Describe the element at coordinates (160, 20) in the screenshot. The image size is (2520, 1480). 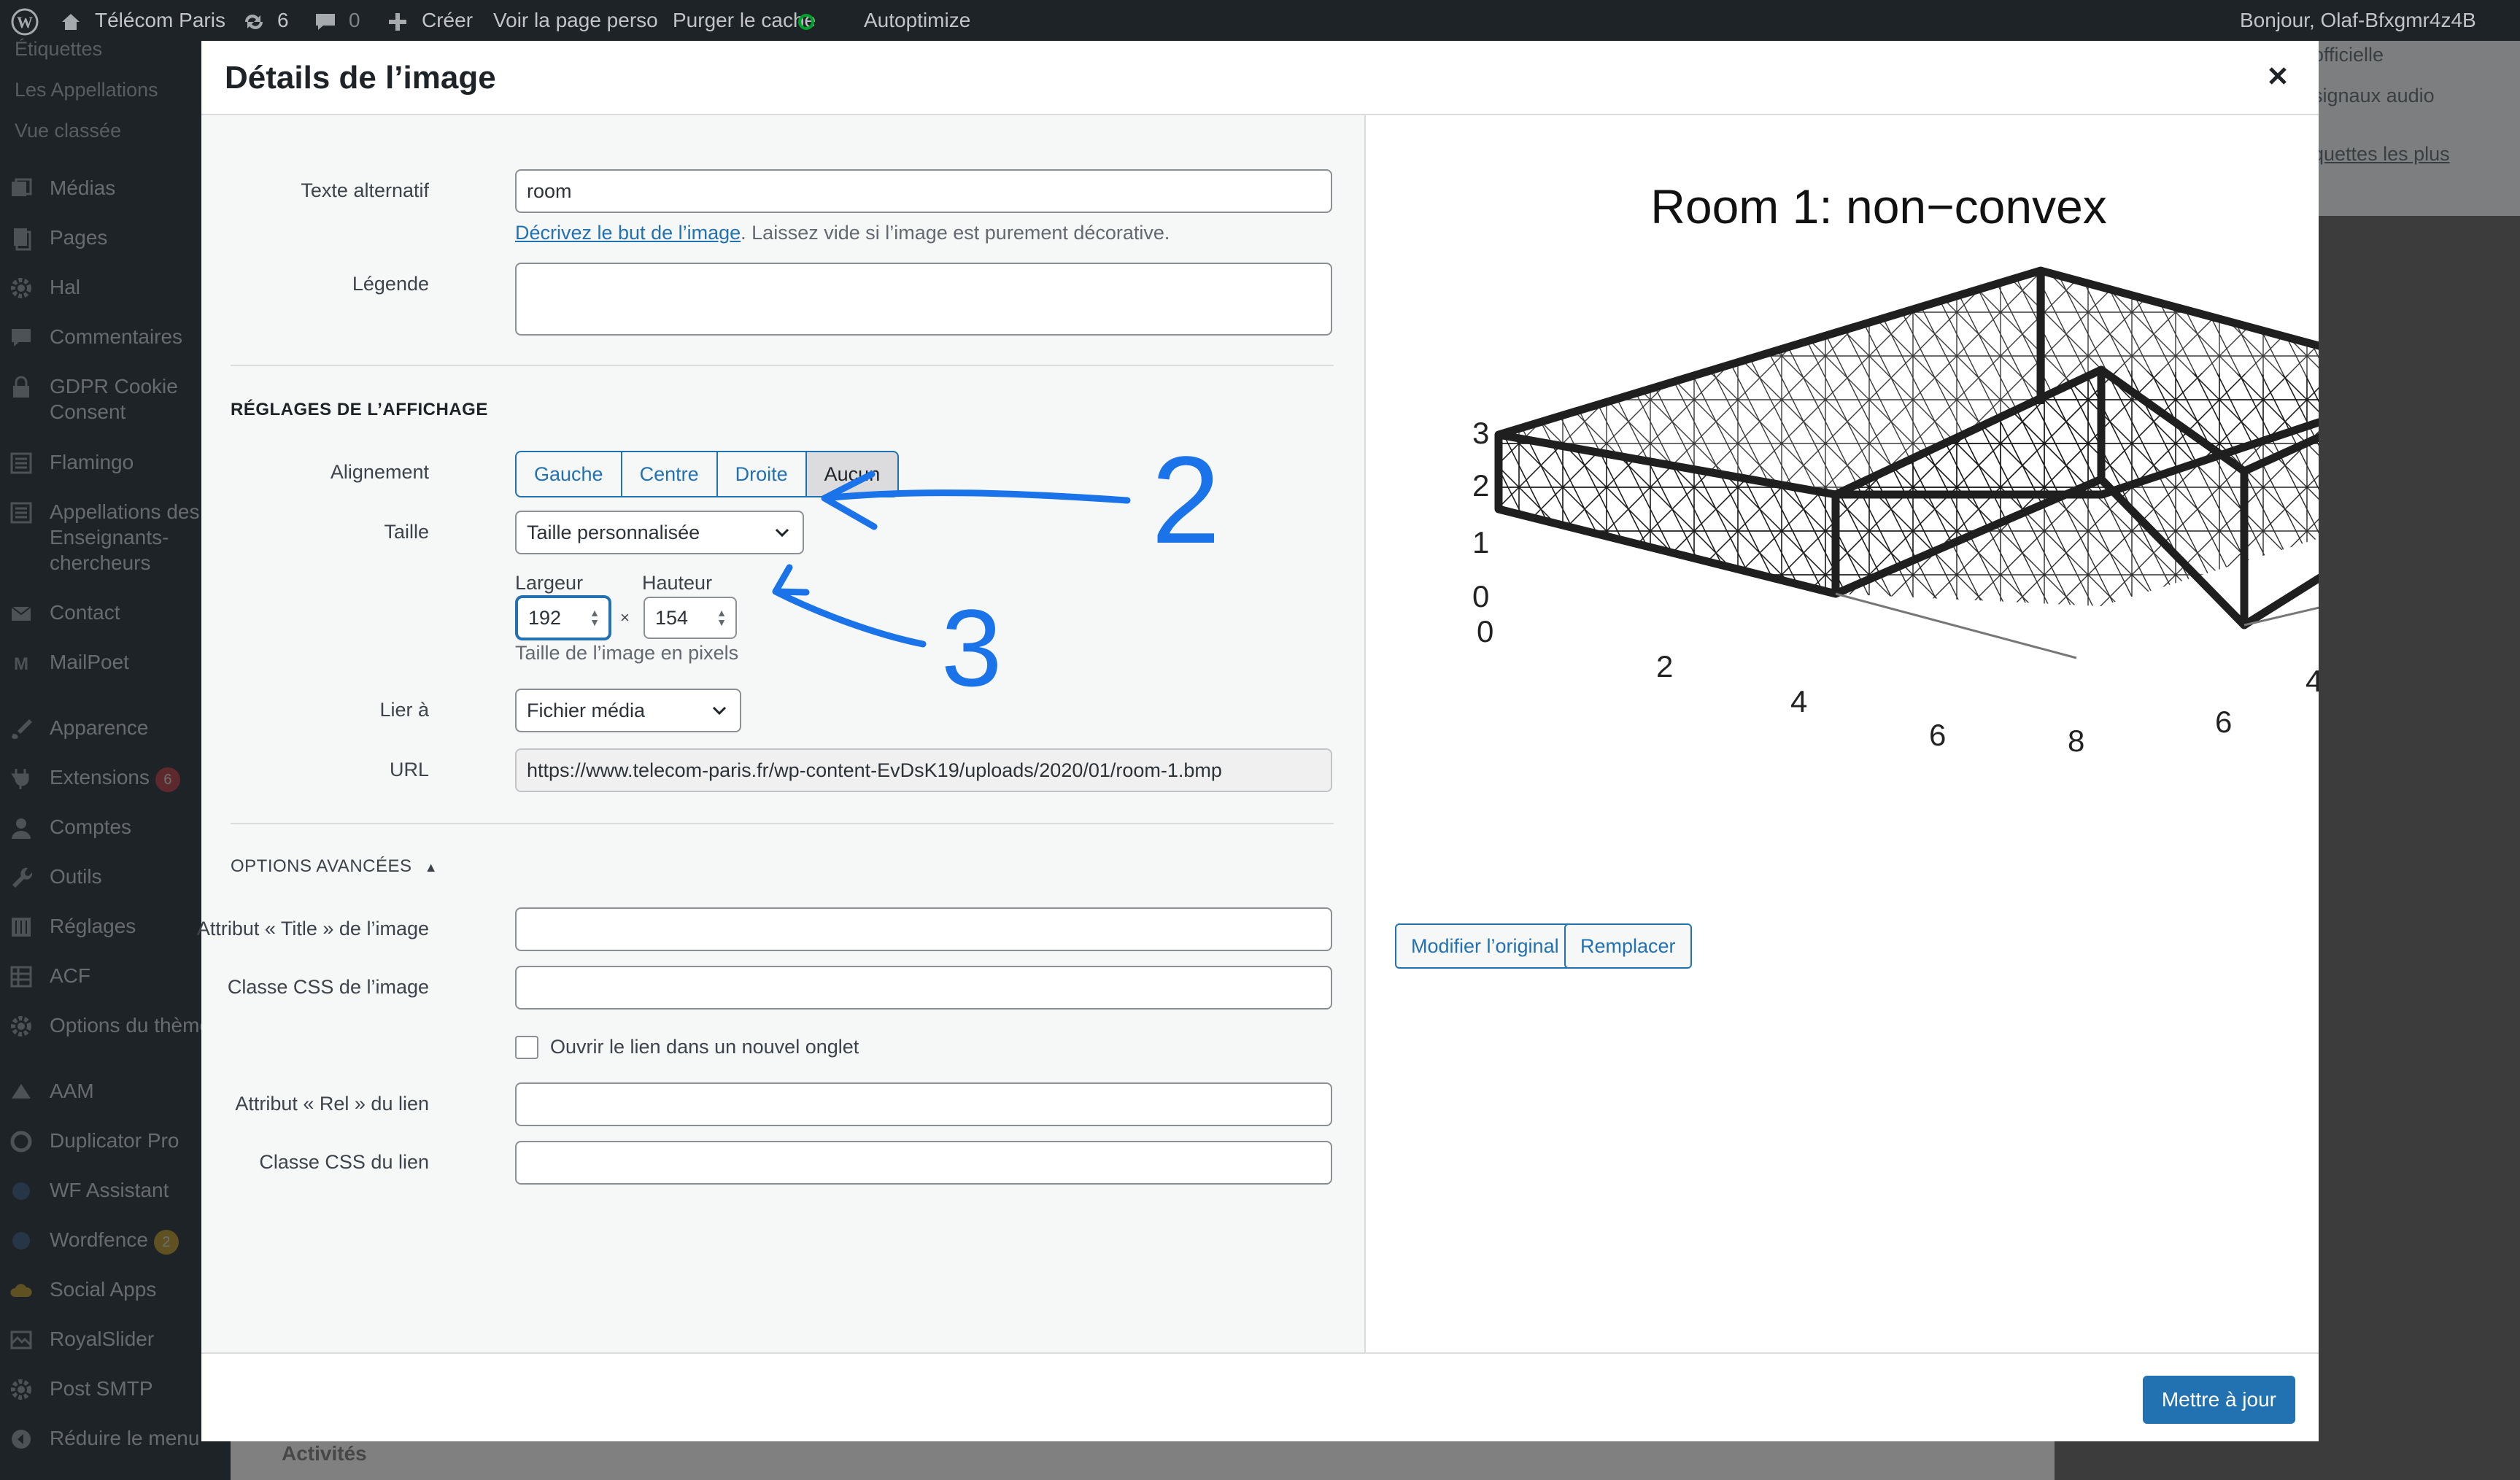
I see `site-name-link: Télécom Paris` at that location.